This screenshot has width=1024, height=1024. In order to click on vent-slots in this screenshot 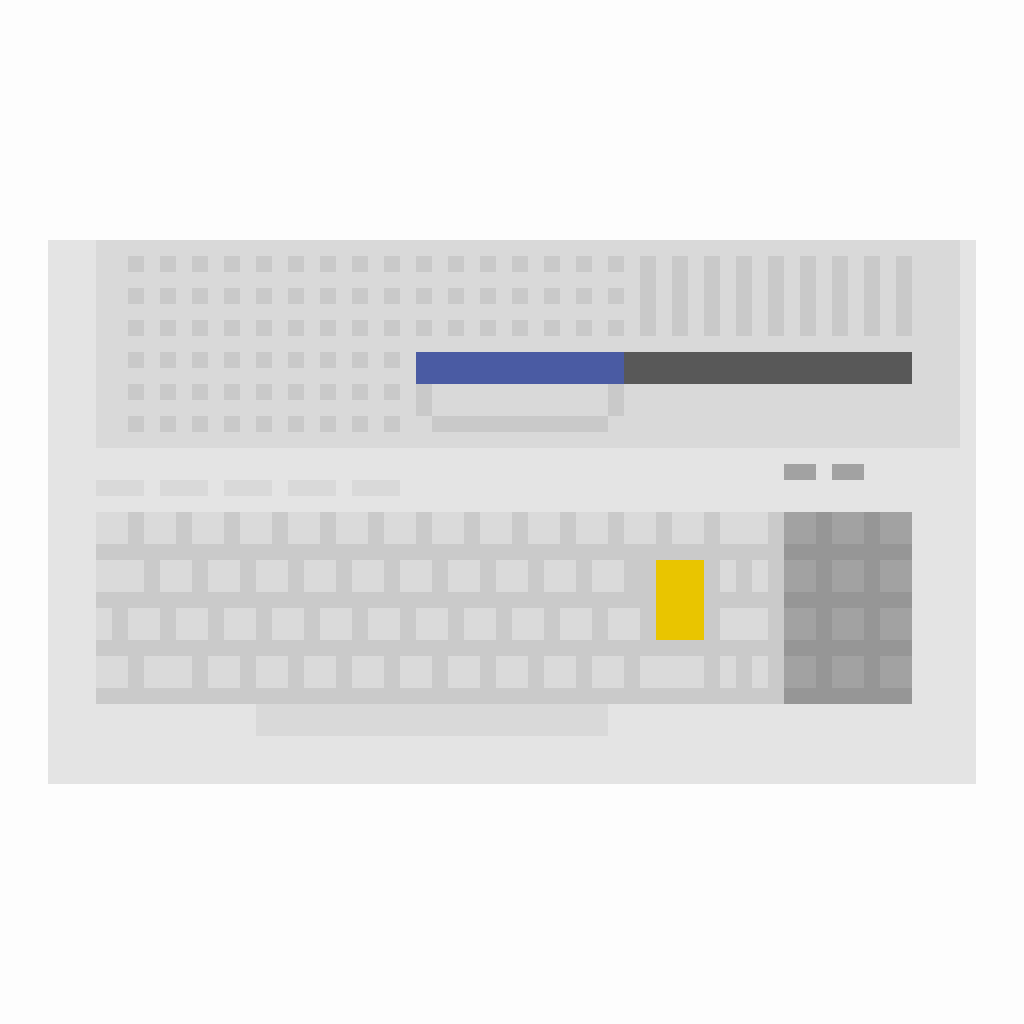, I will do `click(776, 296)`.